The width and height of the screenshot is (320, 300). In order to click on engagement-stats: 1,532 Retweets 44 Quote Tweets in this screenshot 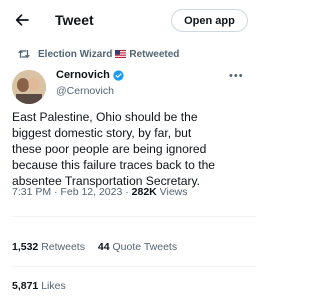, I will do `click(94, 247)`.